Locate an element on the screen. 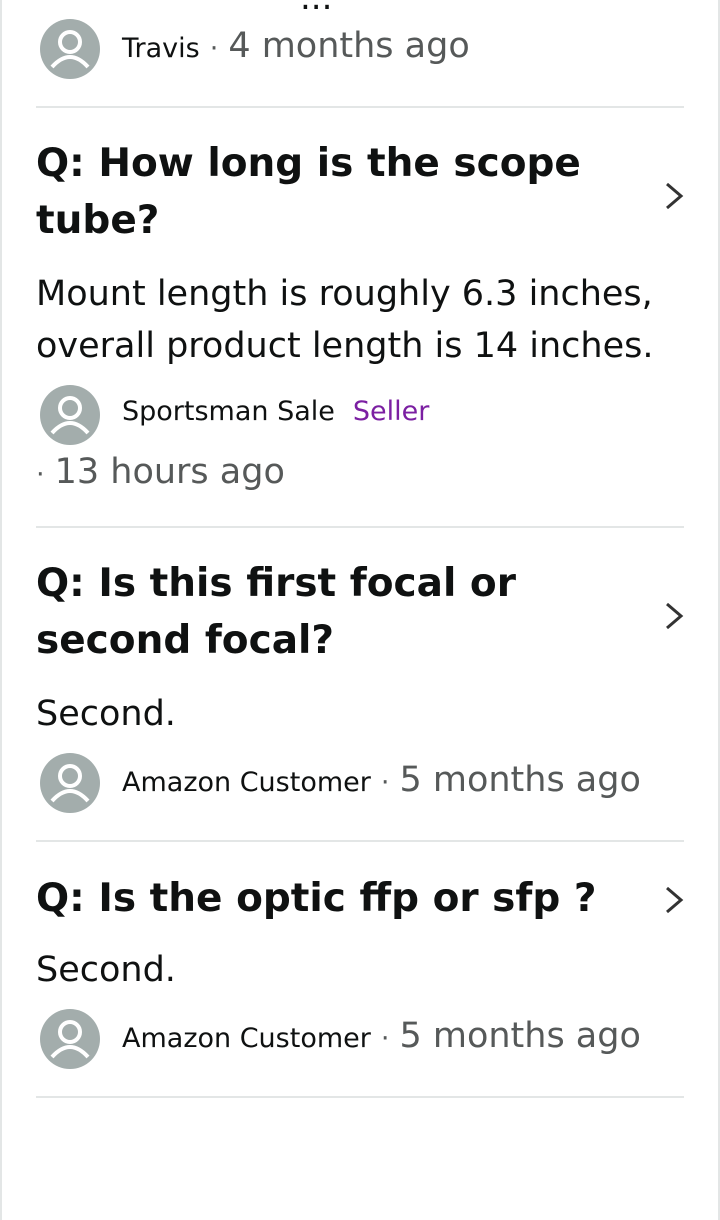  question-text: Q: Is the optic ffp or sfp ? is located at coordinates (341, 898).